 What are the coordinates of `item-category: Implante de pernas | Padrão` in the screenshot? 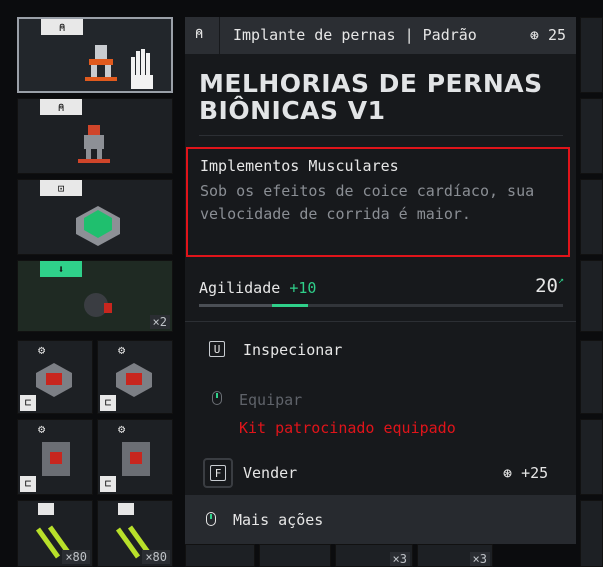 It's located at (355, 35).